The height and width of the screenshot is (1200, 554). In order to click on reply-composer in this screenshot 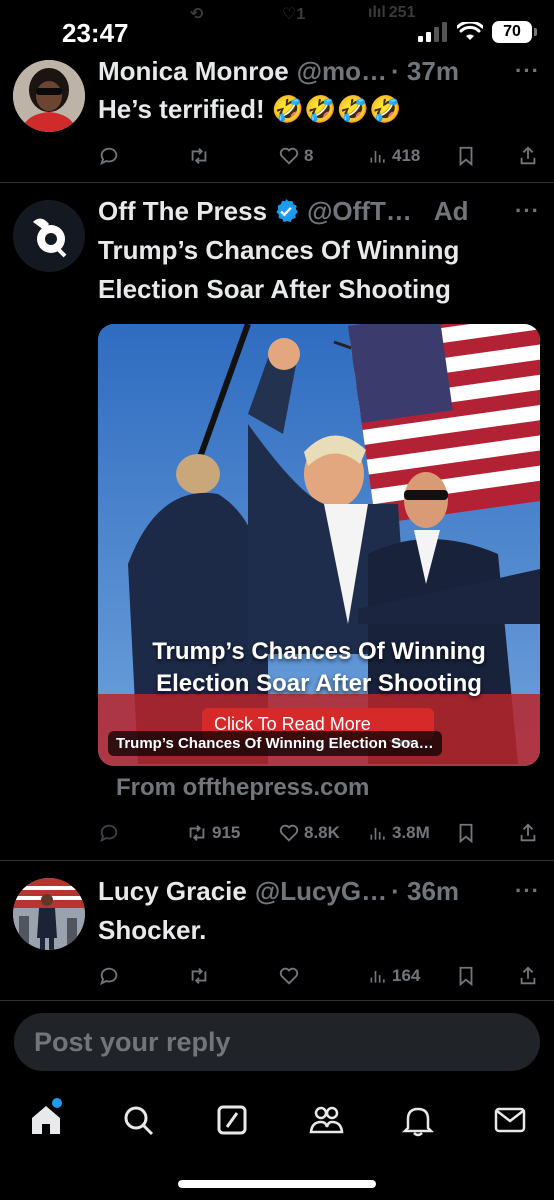, I will do `click(277, 1042)`.